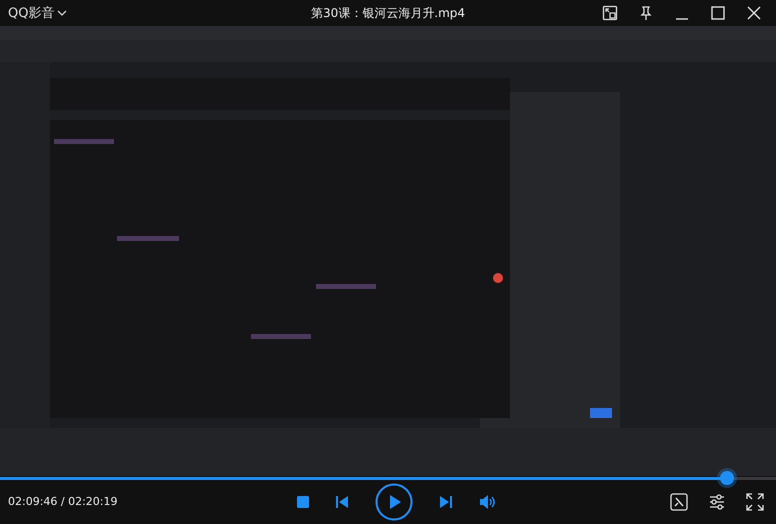 The width and height of the screenshot is (776, 524). Describe the element at coordinates (303, 502) in the screenshot. I see `stop-icon` at that location.